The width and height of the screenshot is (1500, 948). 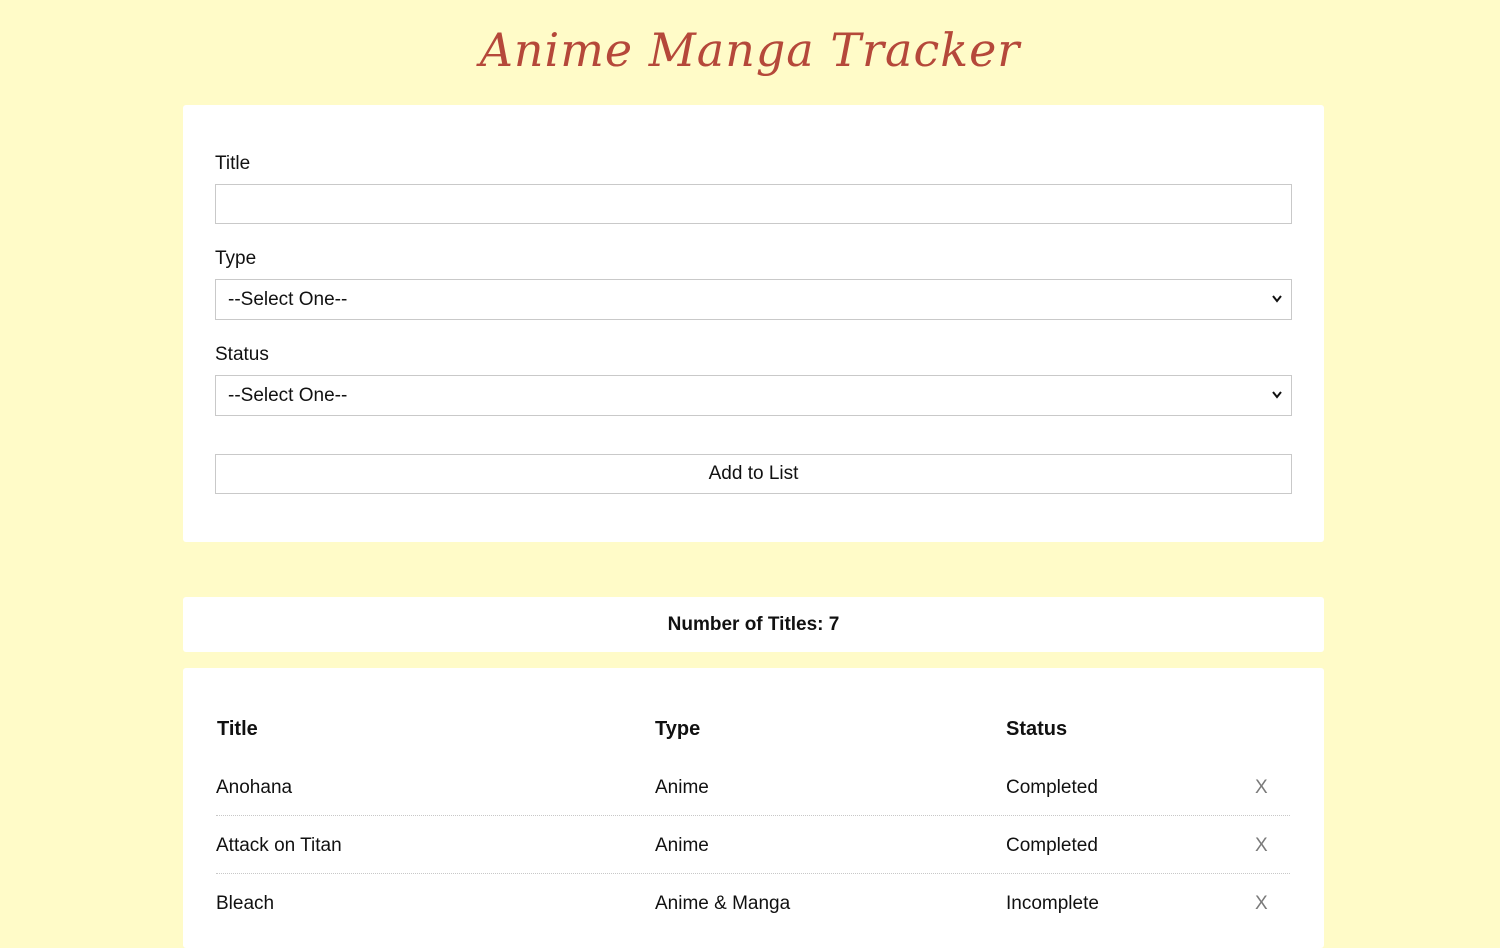 I want to click on row-title: Attack on Titan, so click(x=279, y=845).